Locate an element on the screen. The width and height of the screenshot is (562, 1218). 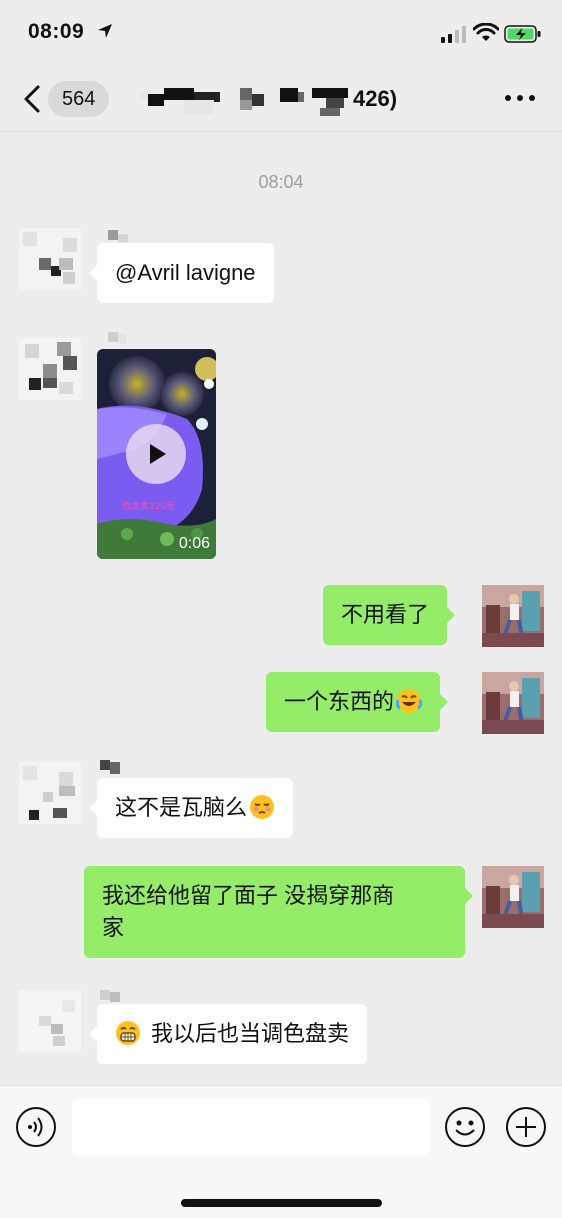
video-message: 恐龙卖120元 0:06 is located at coordinates (156, 454).